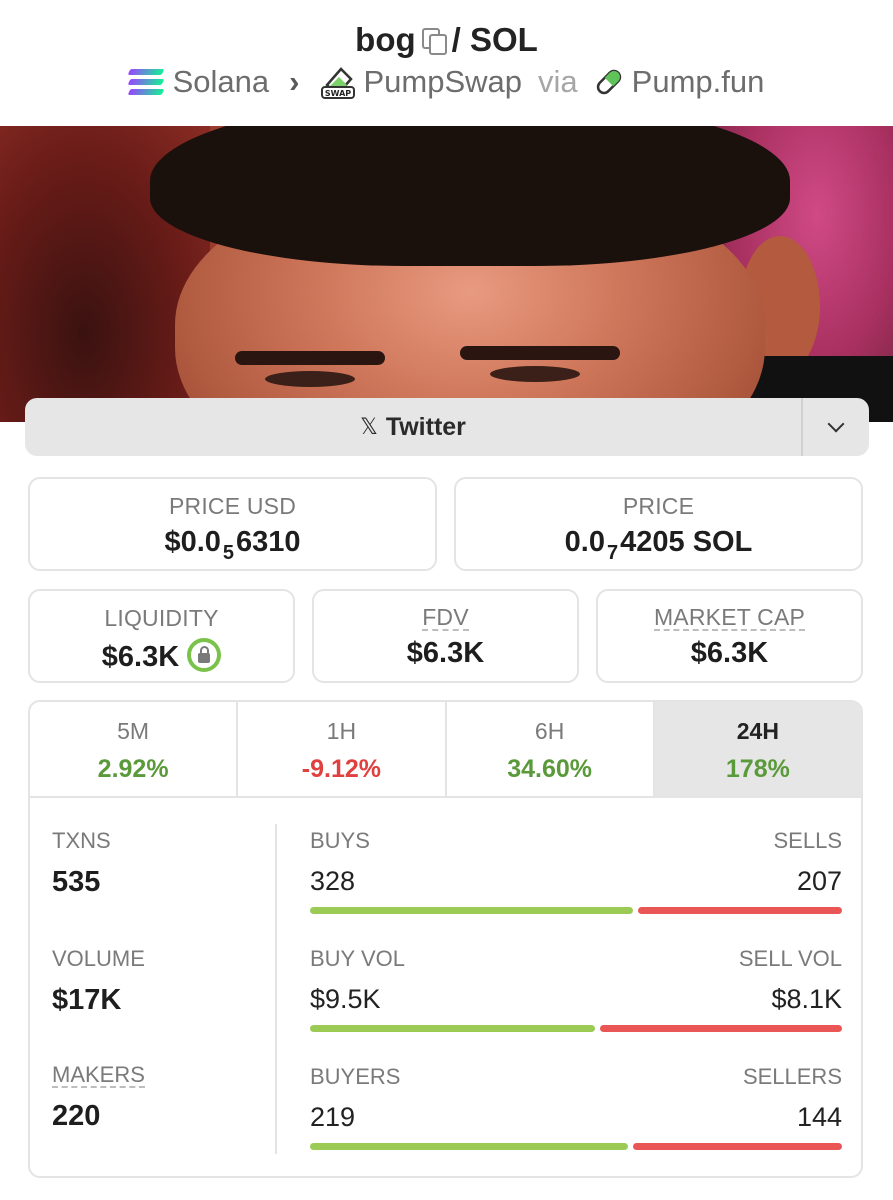  What do you see at coordinates (819, 1117) in the screenshot?
I see `sellers-value: 144` at bounding box center [819, 1117].